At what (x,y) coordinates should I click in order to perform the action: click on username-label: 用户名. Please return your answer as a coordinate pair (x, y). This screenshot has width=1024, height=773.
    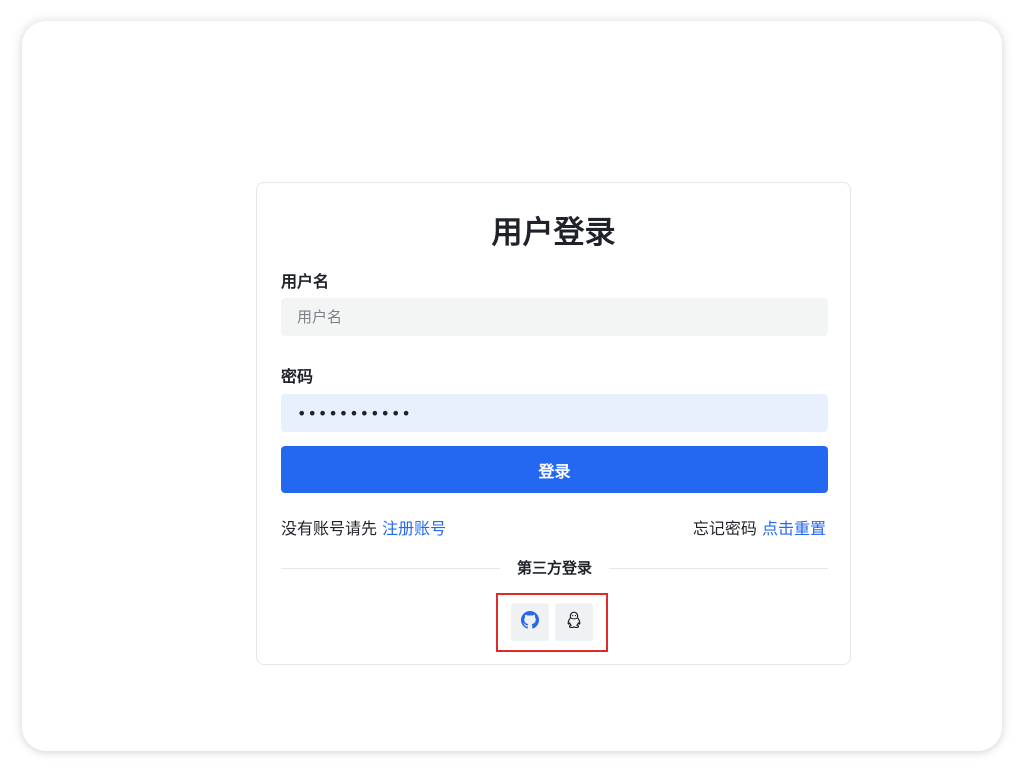
    Looking at the image, I should click on (305, 281).